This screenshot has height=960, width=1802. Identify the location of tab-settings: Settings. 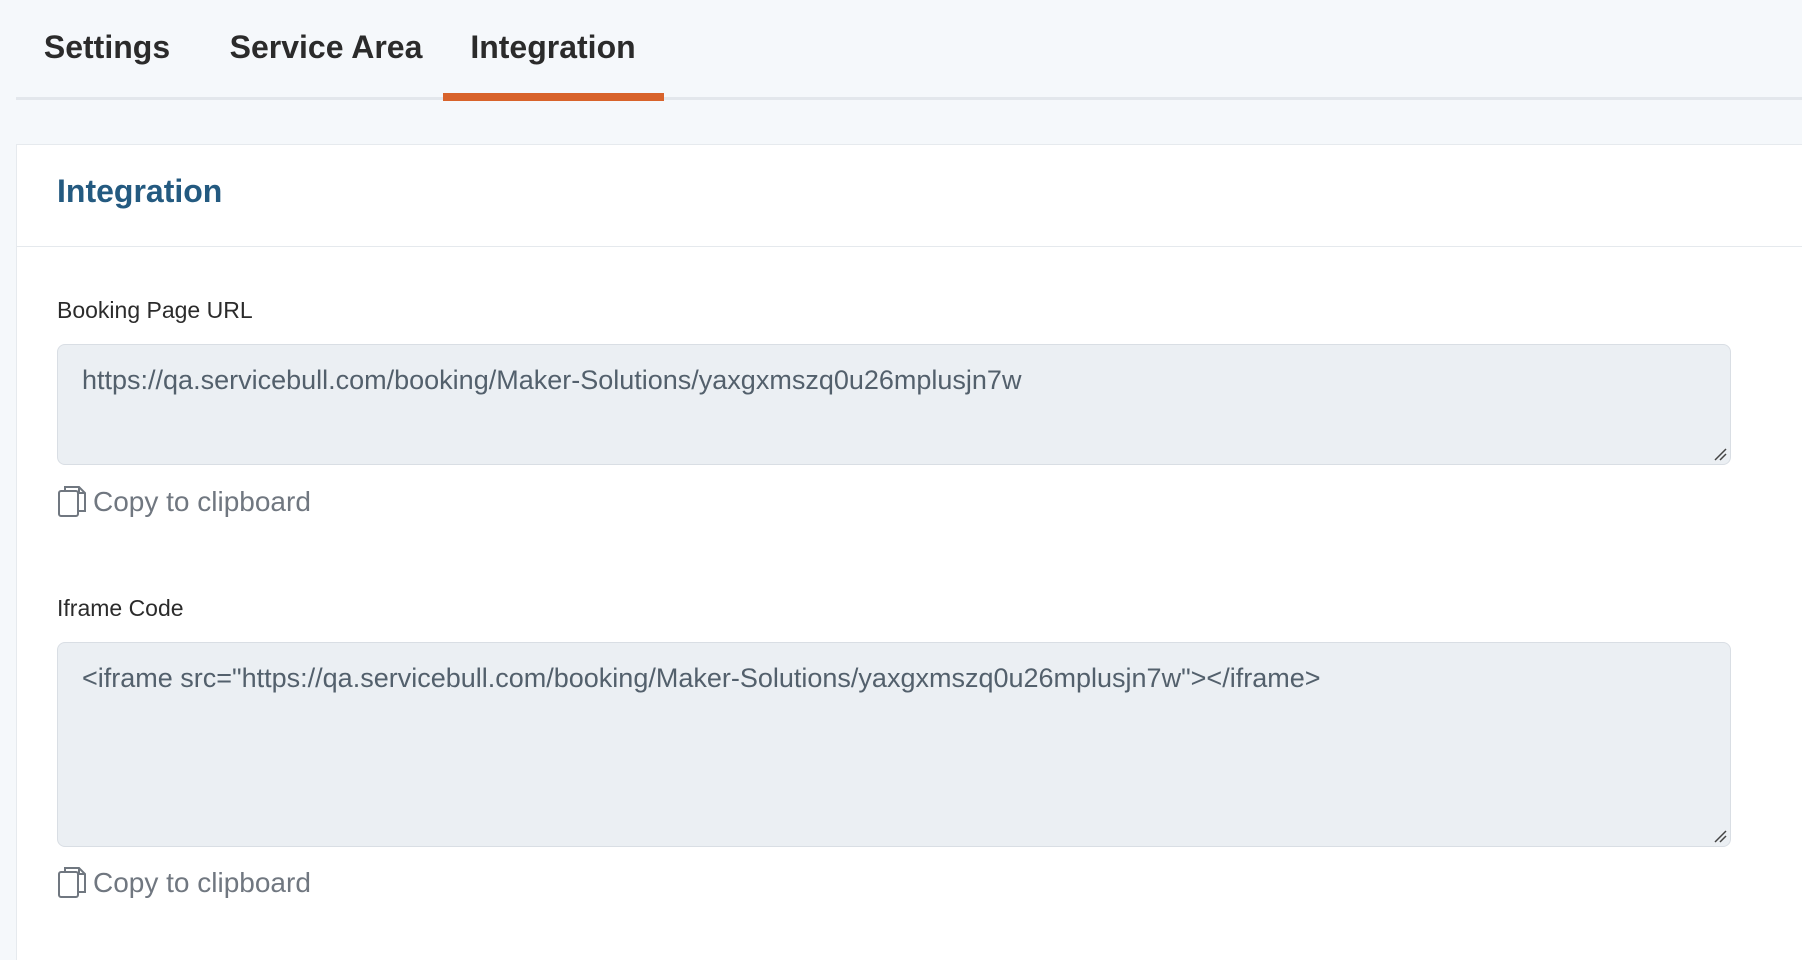
(107, 50).